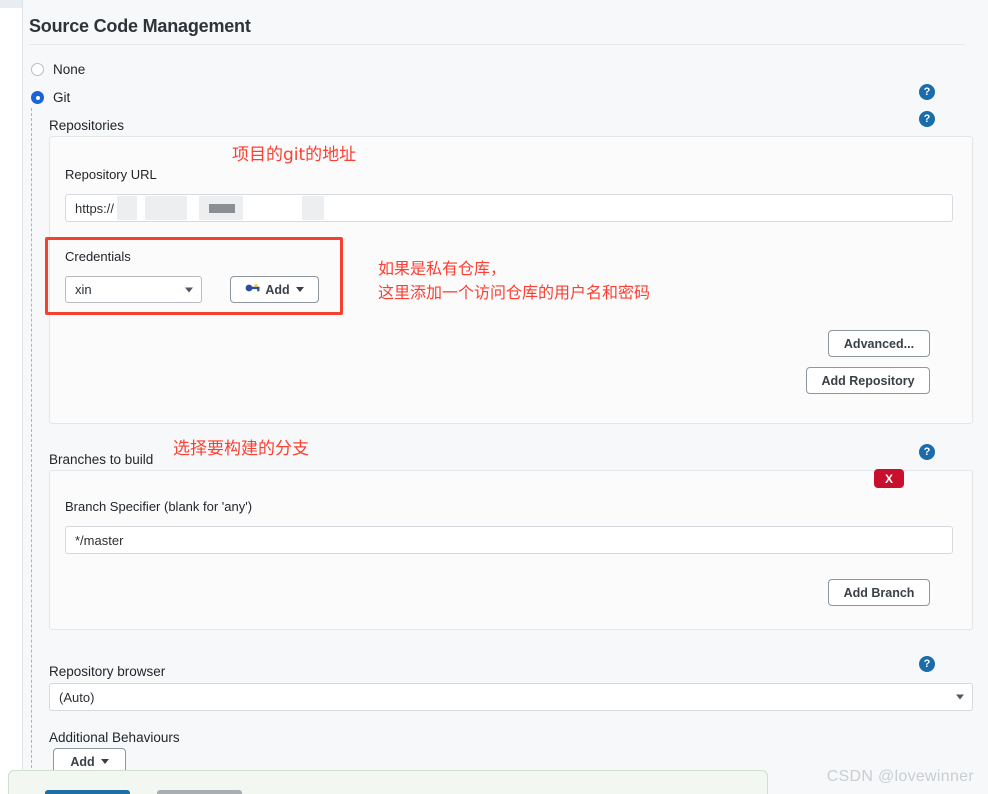  Describe the element at coordinates (114, 737) in the screenshot. I see `additional-behaviours-label: Additional Behaviours` at that location.